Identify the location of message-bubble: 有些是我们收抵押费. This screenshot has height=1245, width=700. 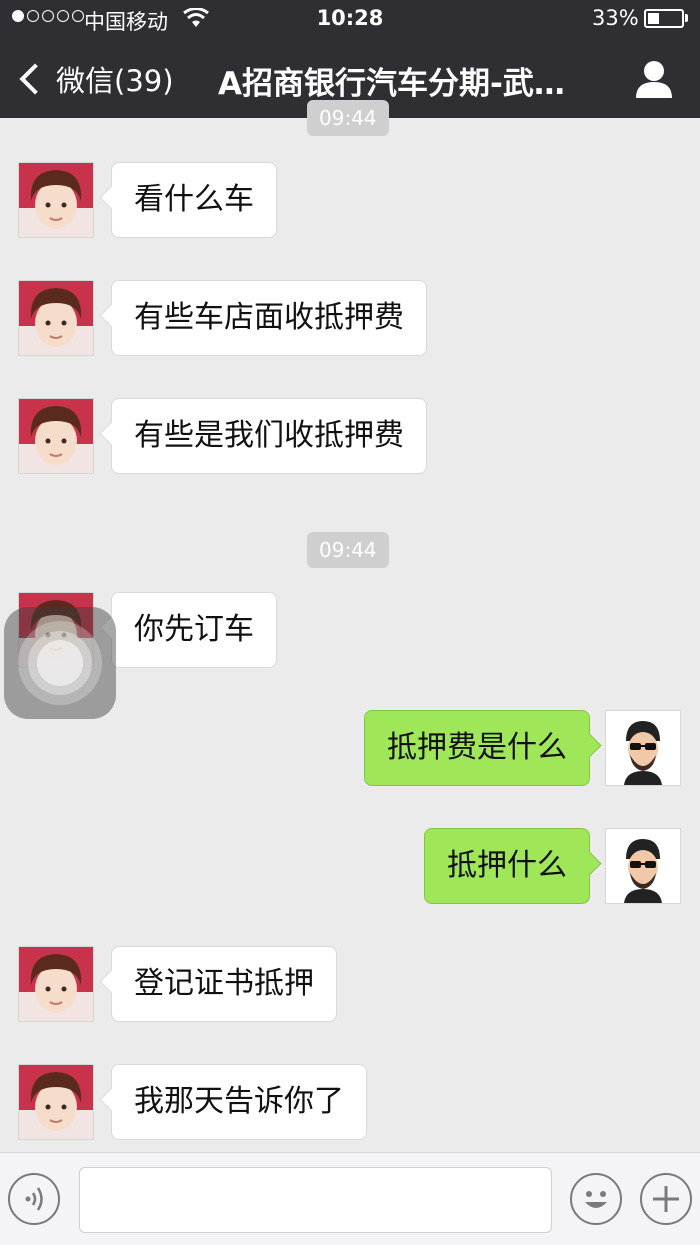
(269, 436).